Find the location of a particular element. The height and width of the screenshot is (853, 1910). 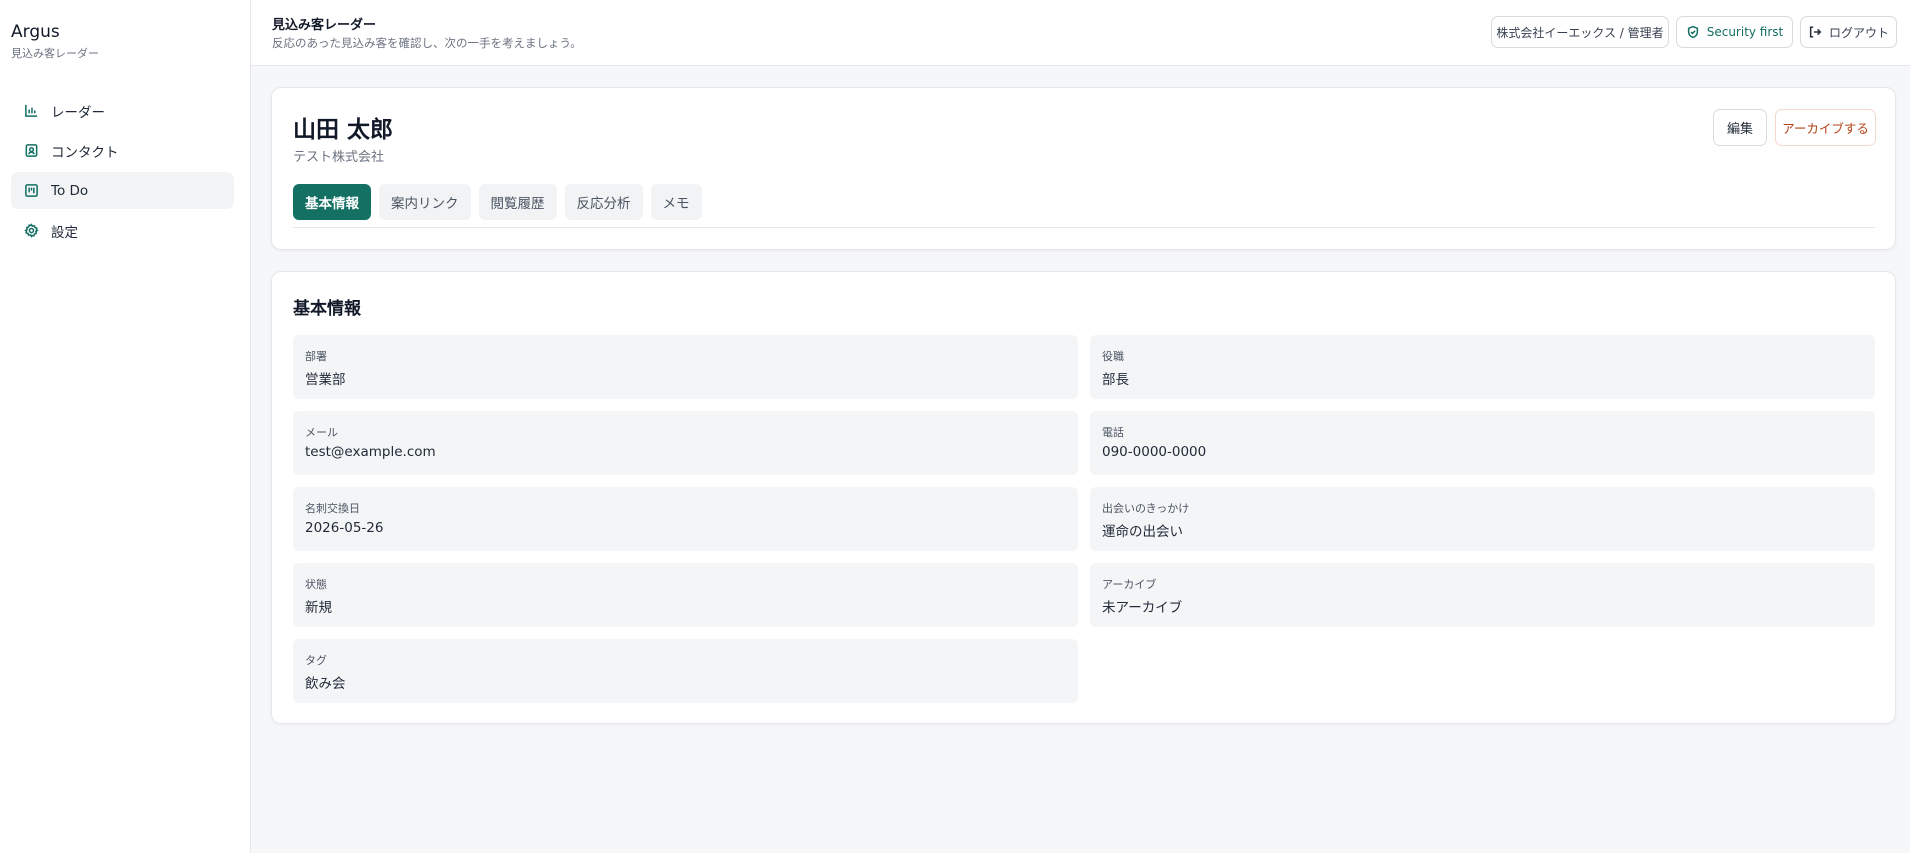

contact-icon is located at coordinates (31, 151).